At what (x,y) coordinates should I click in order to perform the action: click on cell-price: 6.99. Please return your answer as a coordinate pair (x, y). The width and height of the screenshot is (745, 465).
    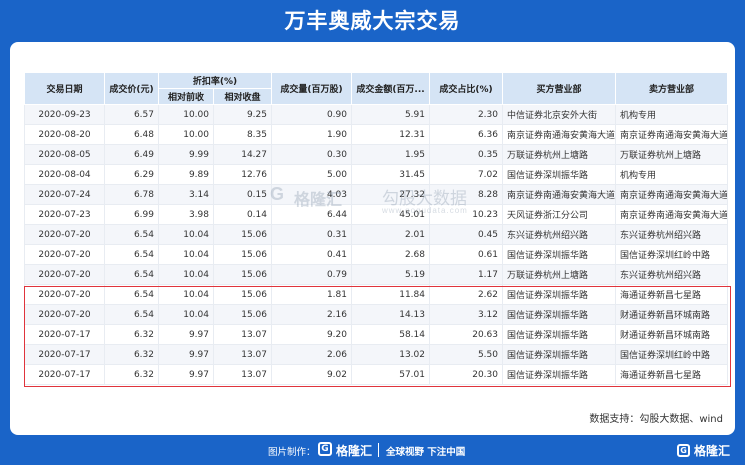
    Looking at the image, I should click on (131, 214).